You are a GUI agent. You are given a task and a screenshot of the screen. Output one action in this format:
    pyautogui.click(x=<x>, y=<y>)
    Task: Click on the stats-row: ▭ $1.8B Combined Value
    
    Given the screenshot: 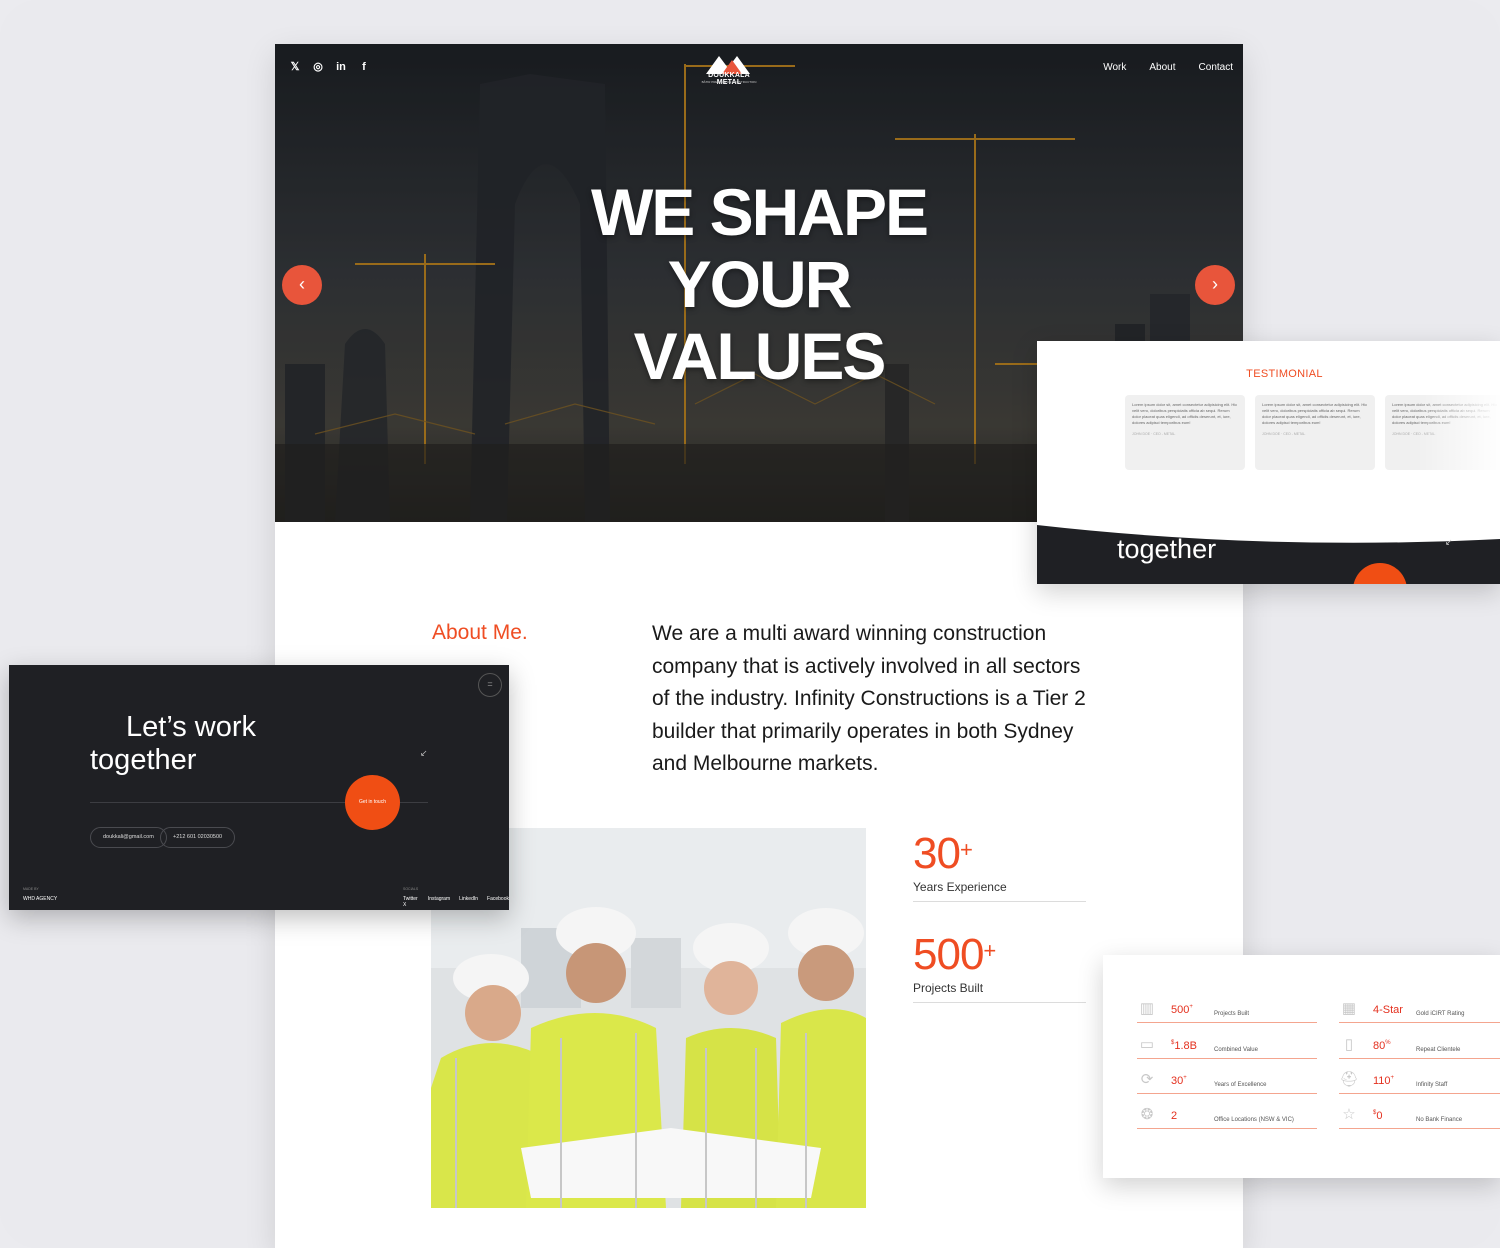 What is the action you would take?
    pyautogui.click(x=1227, y=1047)
    